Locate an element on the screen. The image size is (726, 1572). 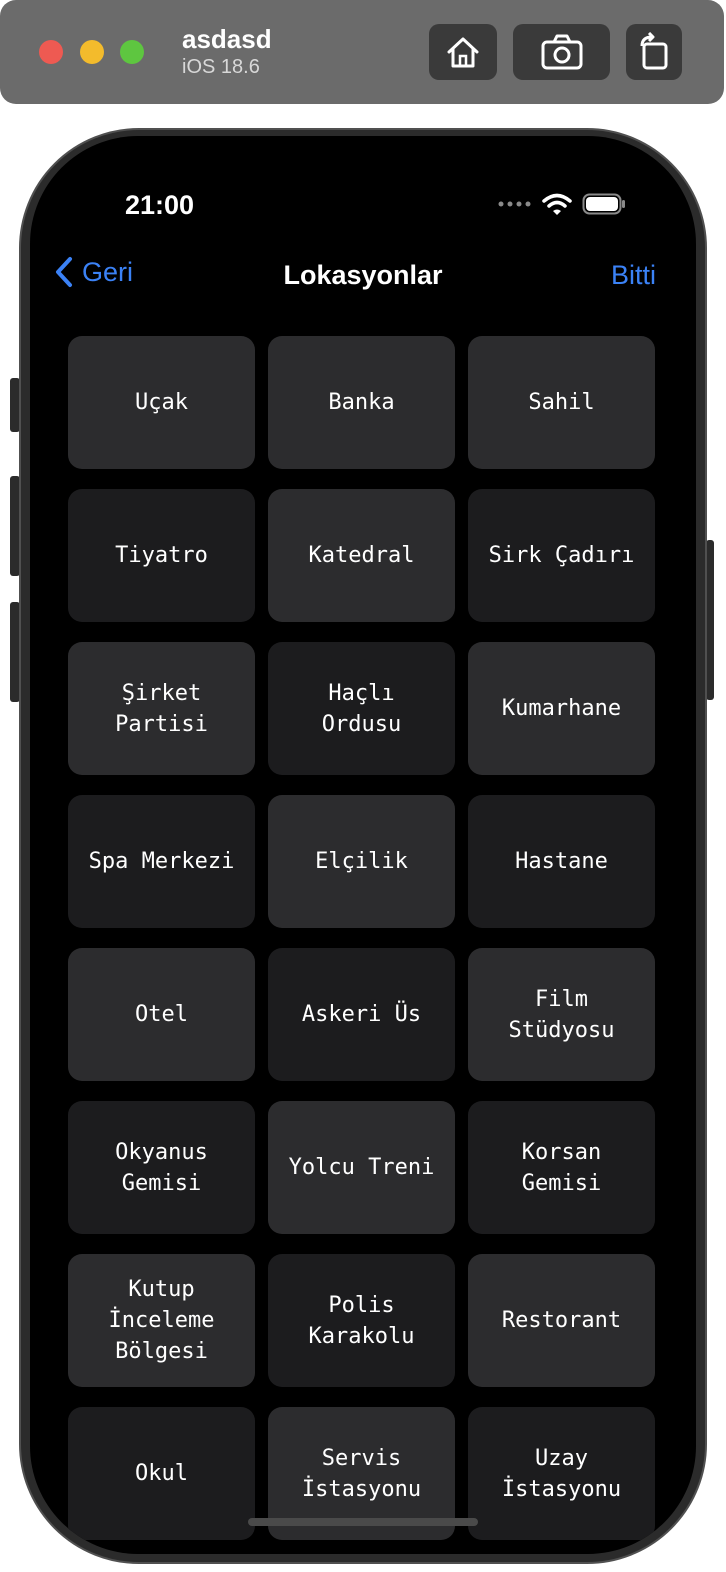
home-button is located at coordinates (463, 52).